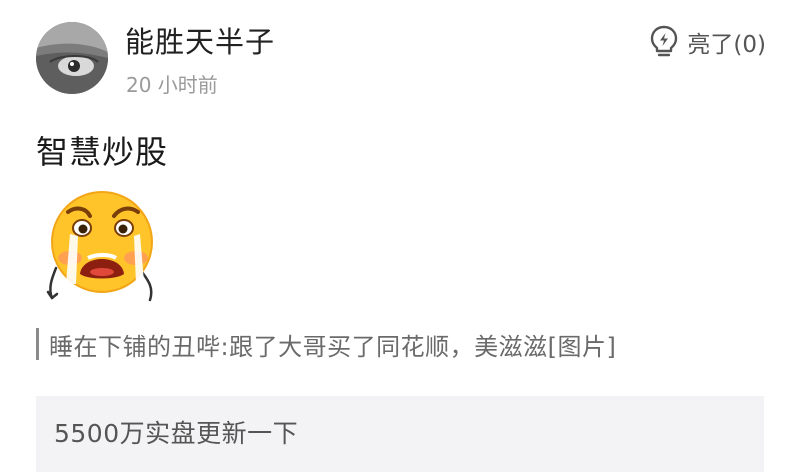 The image size is (800, 472). I want to click on avatar-image, so click(72, 58).